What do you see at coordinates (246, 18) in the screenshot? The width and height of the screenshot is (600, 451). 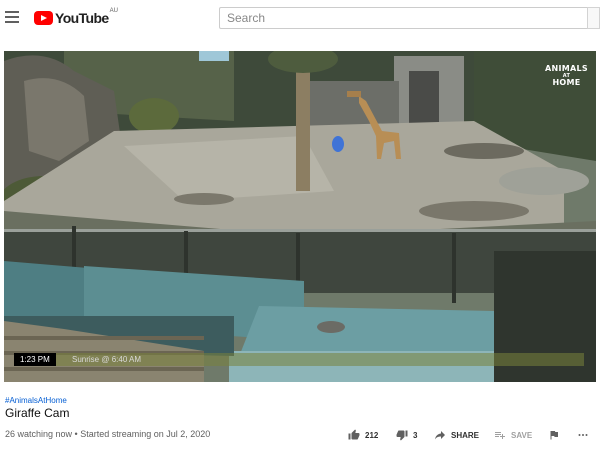 I see `search-placeholder: Search` at bounding box center [246, 18].